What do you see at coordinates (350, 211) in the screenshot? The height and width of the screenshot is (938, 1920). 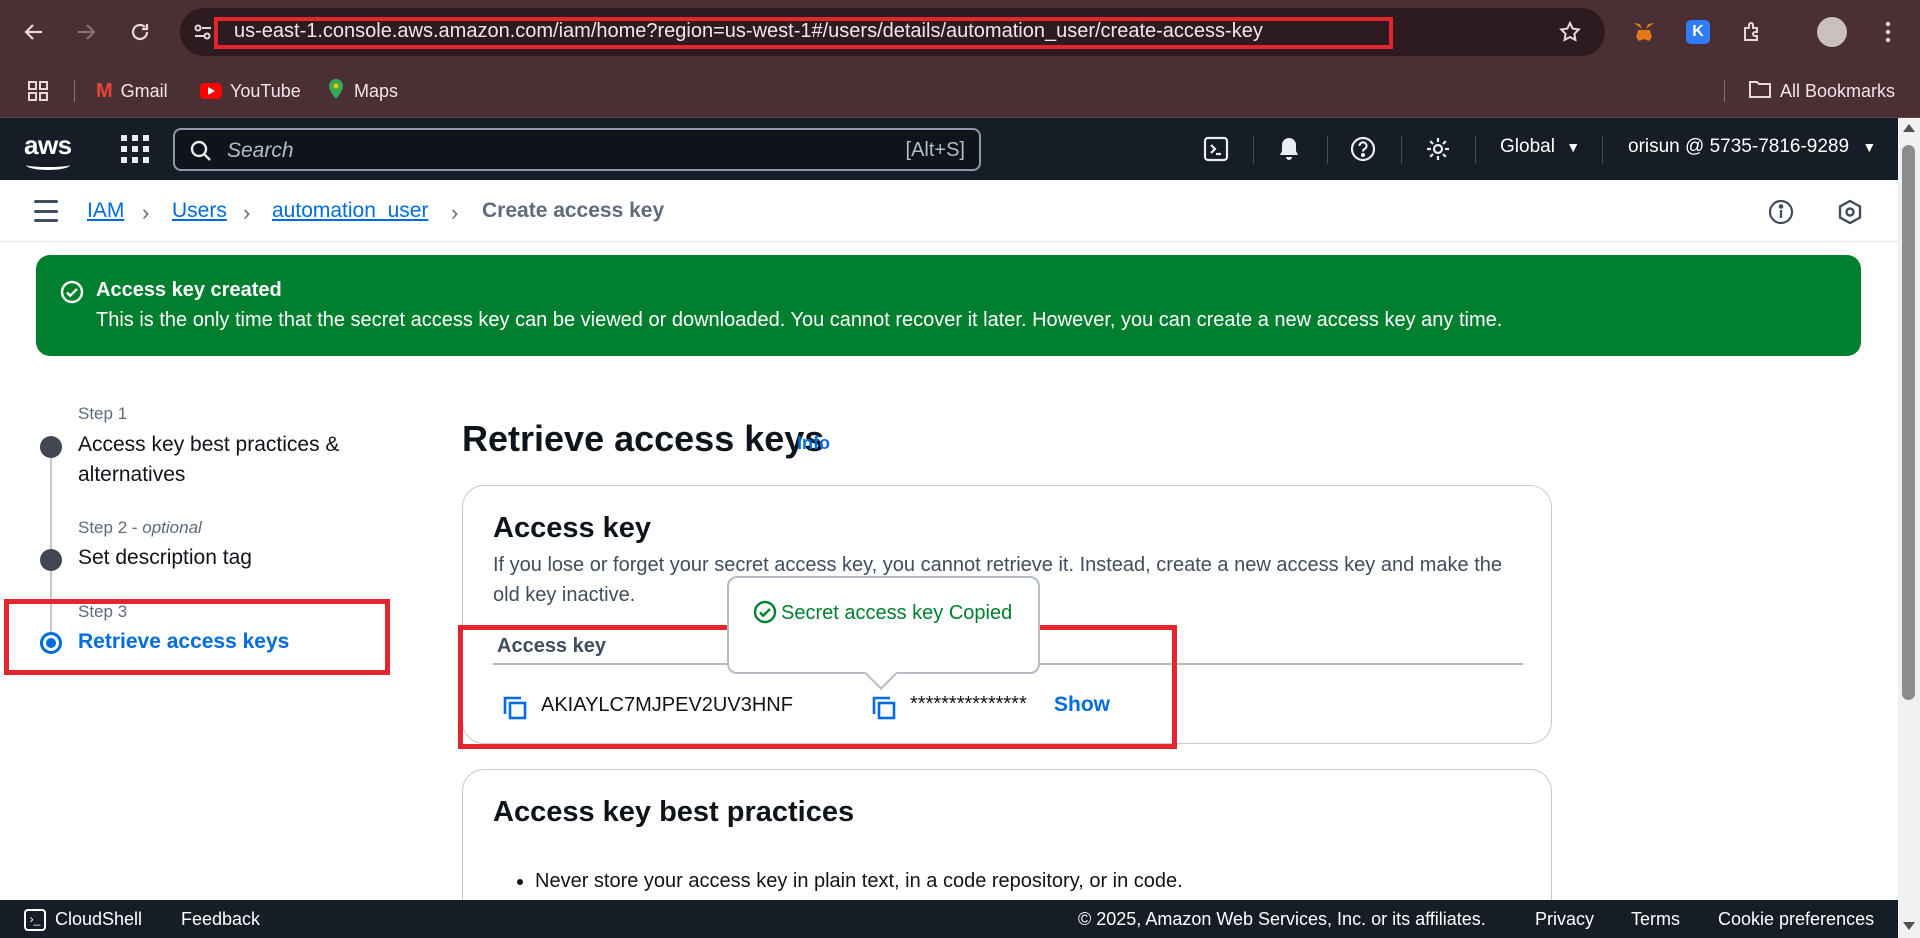 I see `breadcrumb-user: automation_user` at bounding box center [350, 211].